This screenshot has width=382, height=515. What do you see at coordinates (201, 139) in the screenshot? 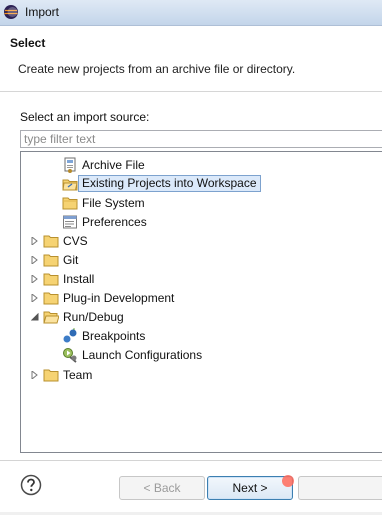
I see `filter-input` at bounding box center [201, 139].